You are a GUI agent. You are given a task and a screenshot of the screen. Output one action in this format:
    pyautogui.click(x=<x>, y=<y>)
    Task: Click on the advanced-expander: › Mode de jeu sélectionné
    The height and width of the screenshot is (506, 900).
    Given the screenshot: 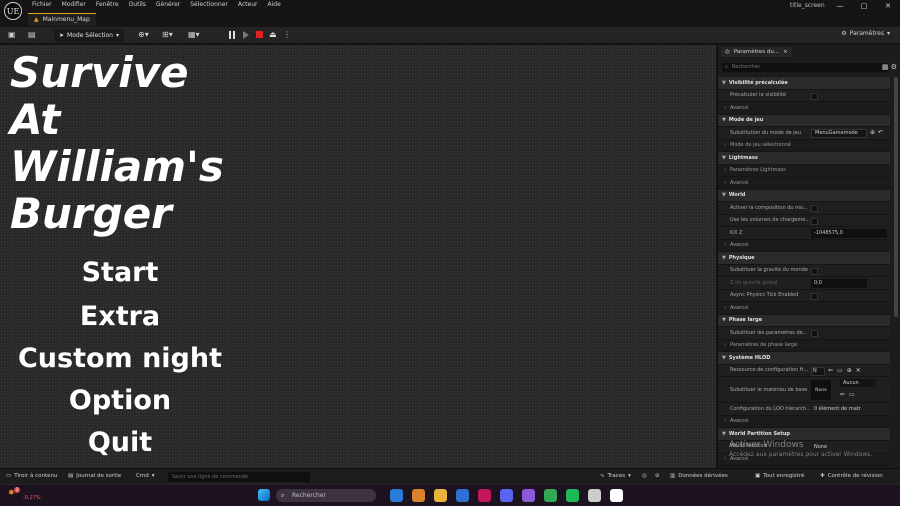 What is the action you would take?
    pyautogui.click(x=804, y=145)
    